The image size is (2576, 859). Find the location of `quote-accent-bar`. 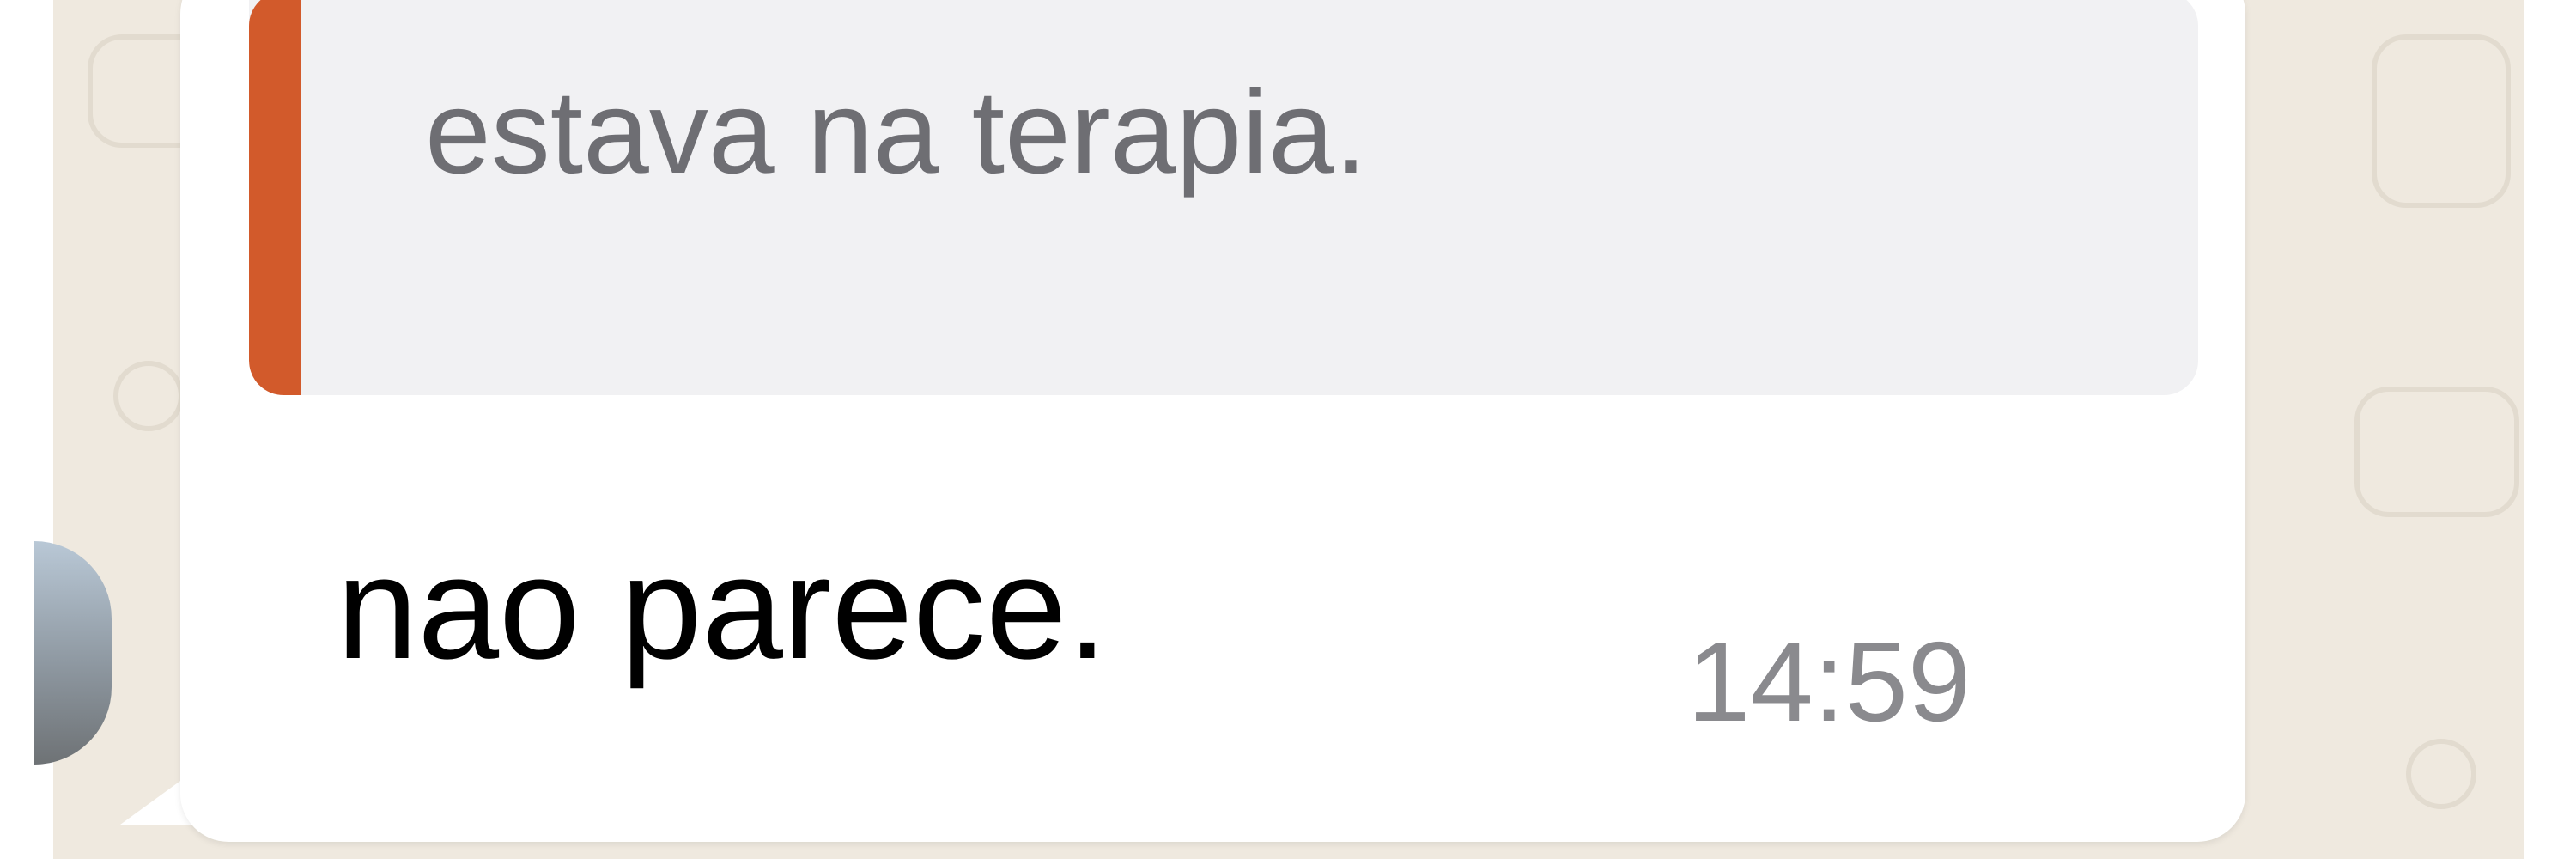

quote-accent-bar is located at coordinates (275, 198).